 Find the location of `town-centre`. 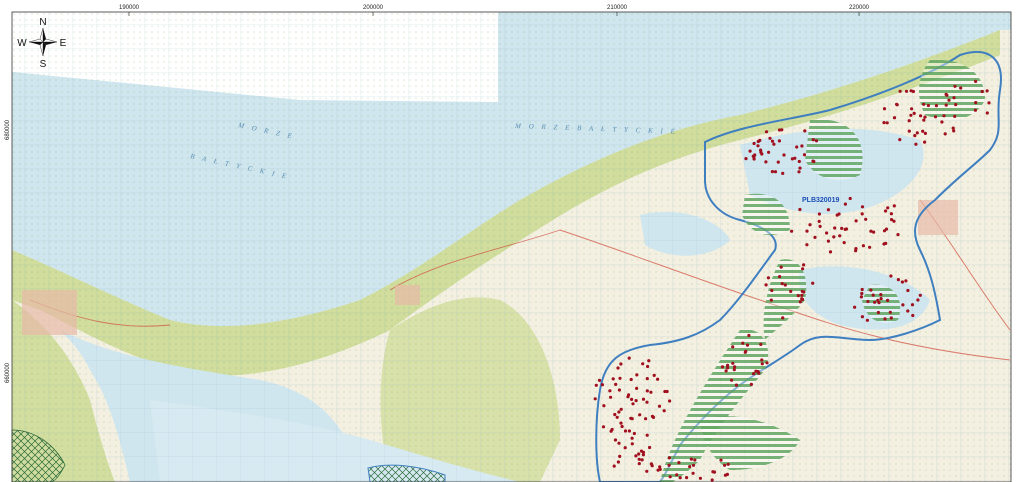

town-centre is located at coordinates (407, 295).